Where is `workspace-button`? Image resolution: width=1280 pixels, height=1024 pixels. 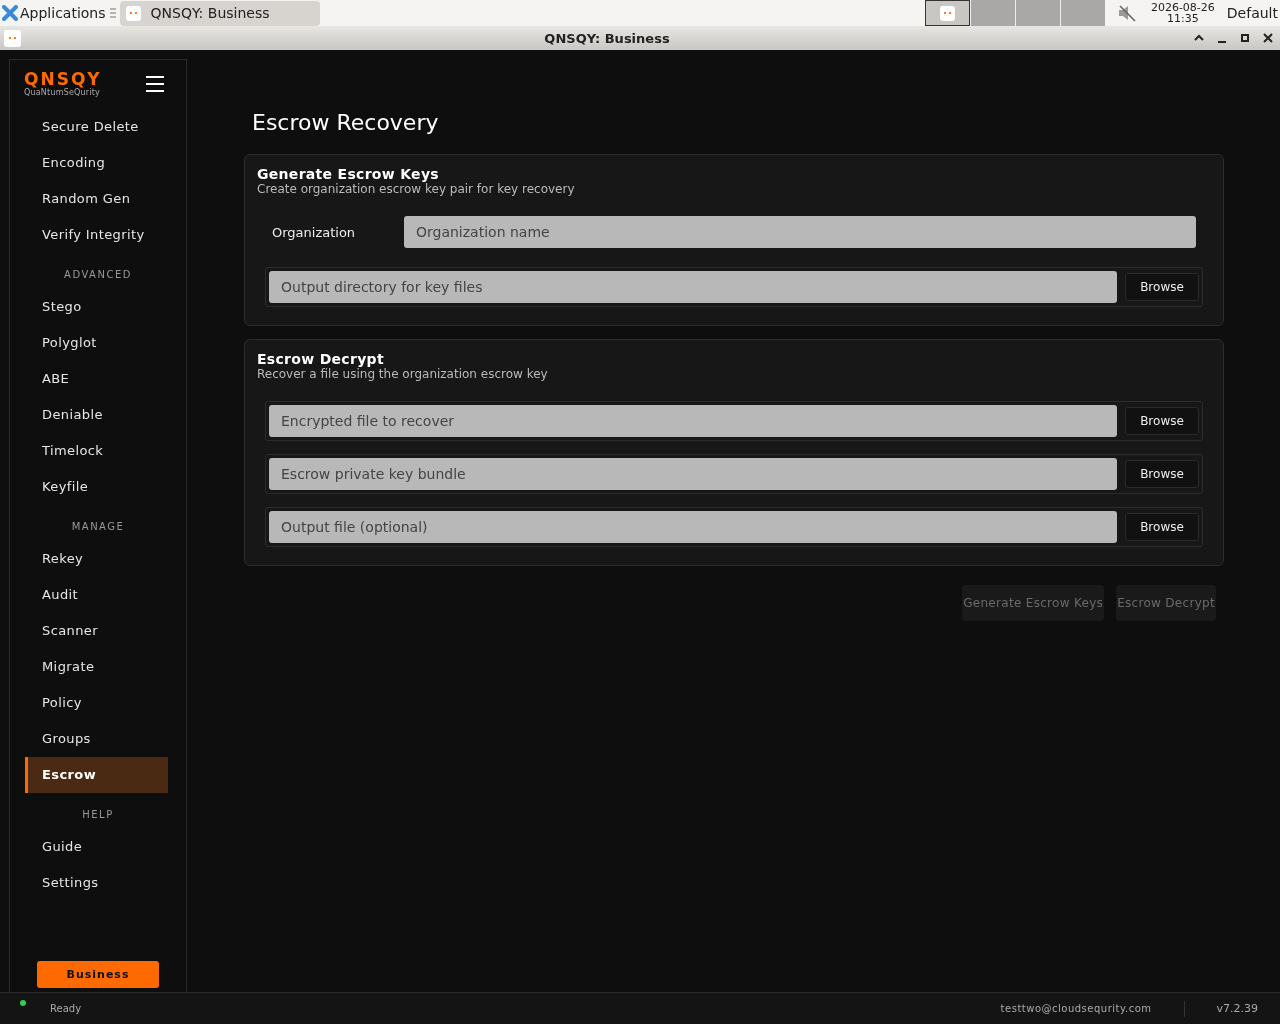
workspace-button is located at coordinates (947, 13).